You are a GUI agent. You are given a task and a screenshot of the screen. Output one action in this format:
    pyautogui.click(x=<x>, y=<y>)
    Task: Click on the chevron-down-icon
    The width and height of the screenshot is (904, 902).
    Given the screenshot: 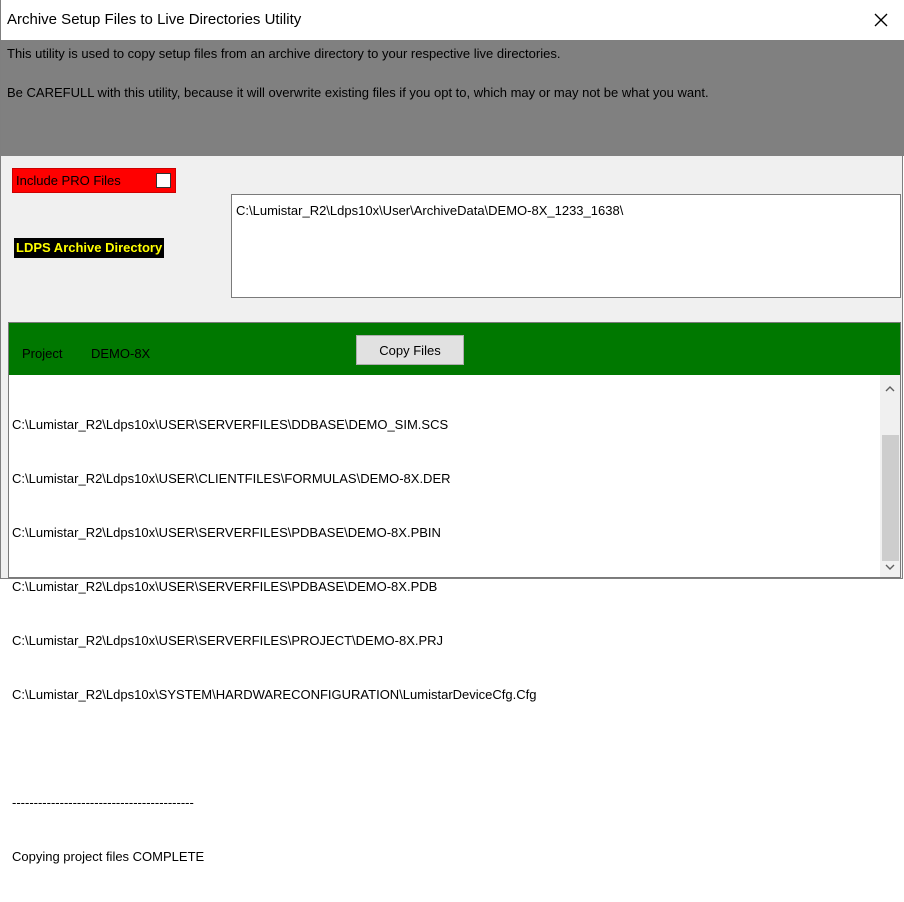 What is the action you would take?
    pyautogui.click(x=890, y=567)
    